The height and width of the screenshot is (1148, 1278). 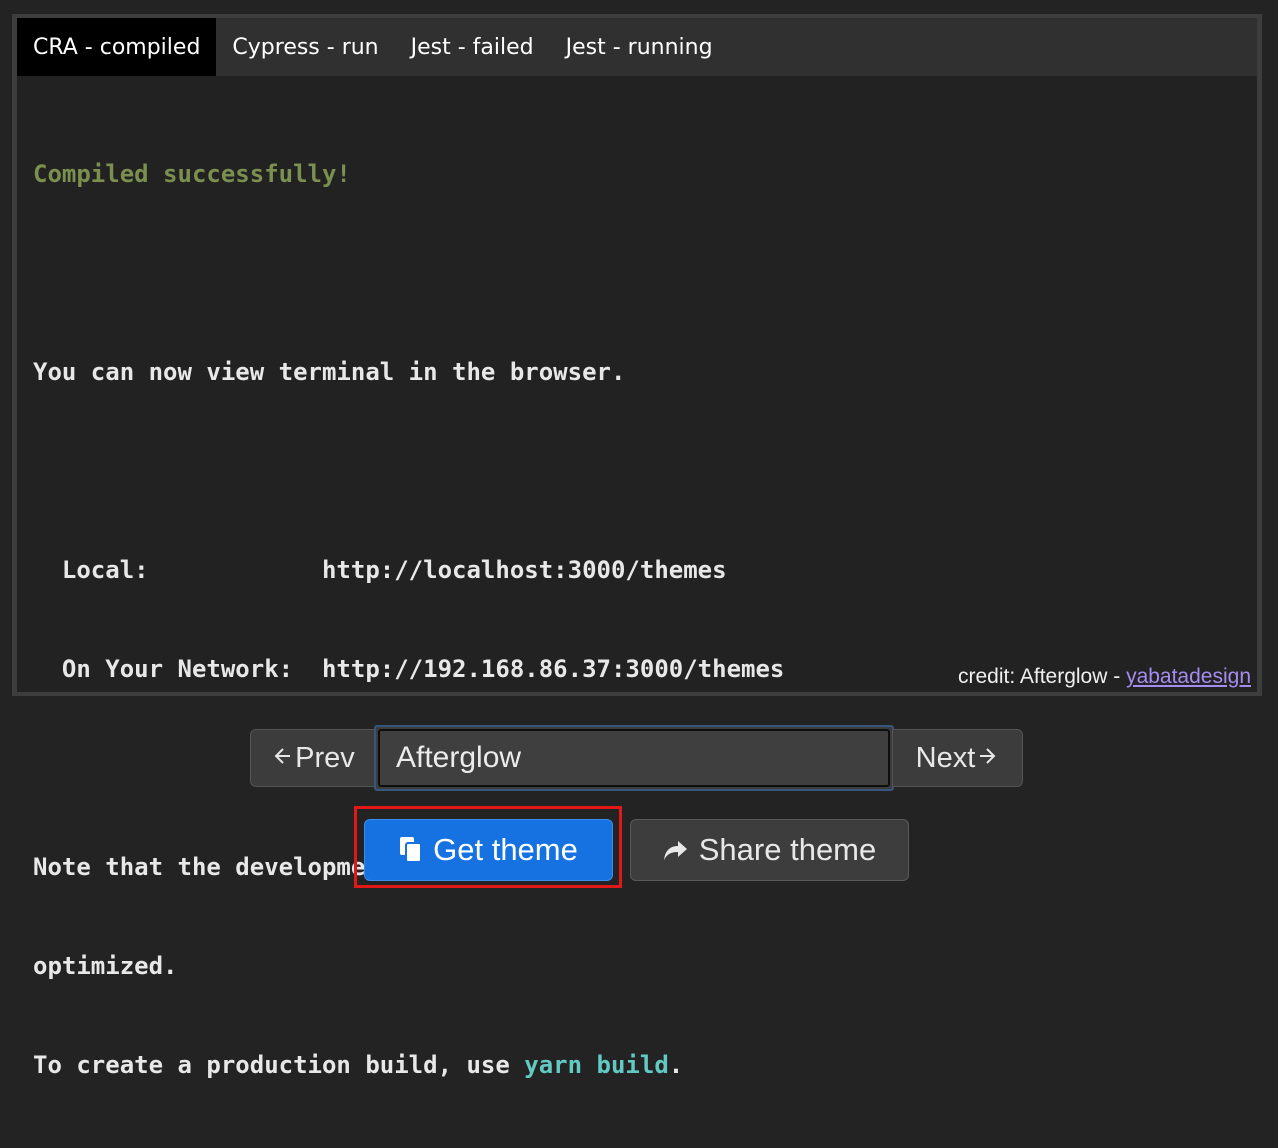 I want to click on production-prefix: To create a production build, use, so click(x=279, y=1065).